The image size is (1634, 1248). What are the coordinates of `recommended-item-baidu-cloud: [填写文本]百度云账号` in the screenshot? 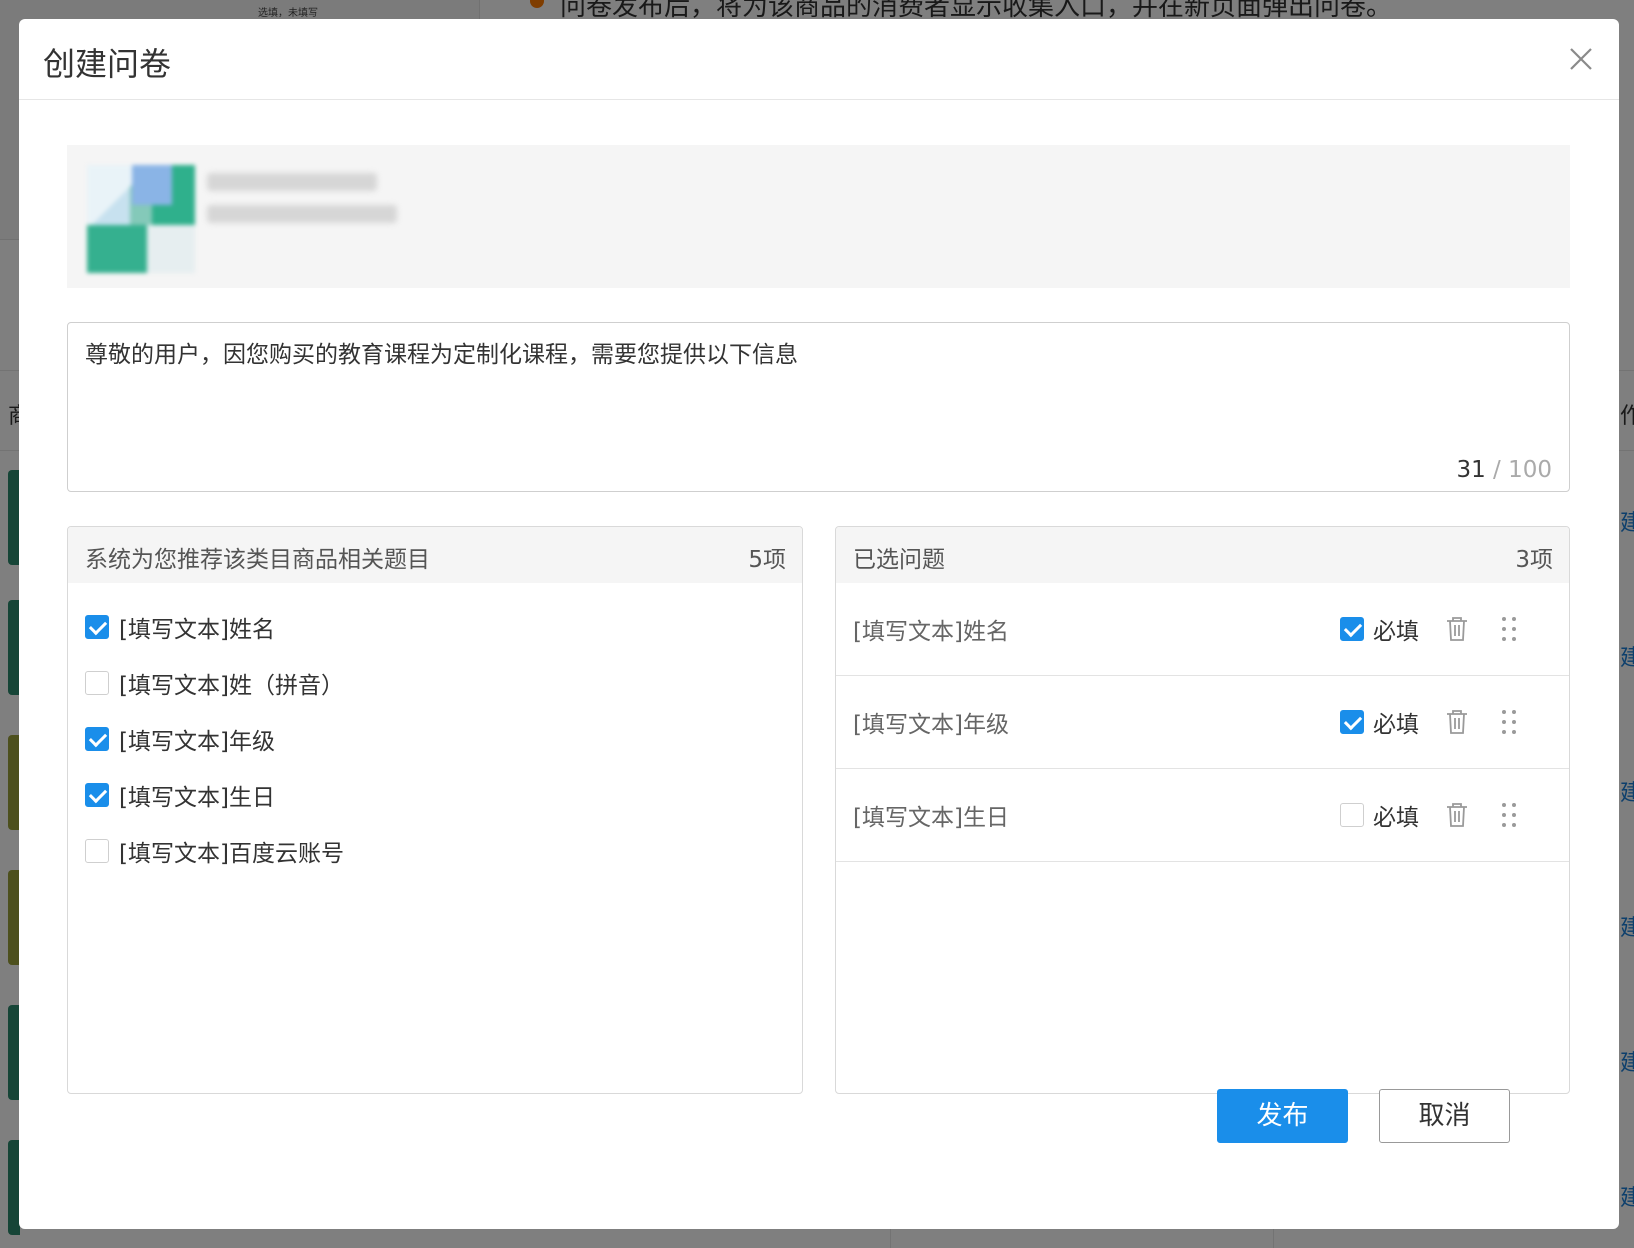 It's located at (214, 851).